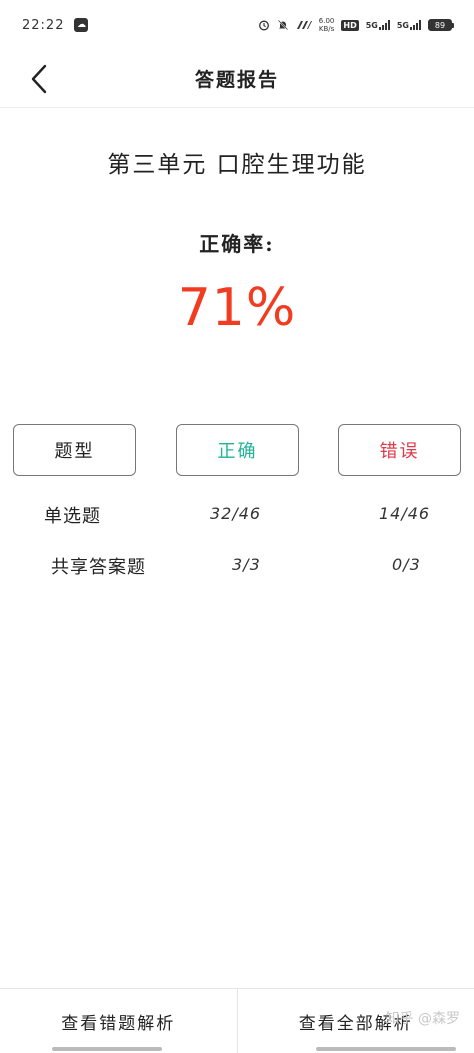 This screenshot has height=1053, width=474. I want to click on row-wrong-shared-answer: 0/3, so click(406, 564).